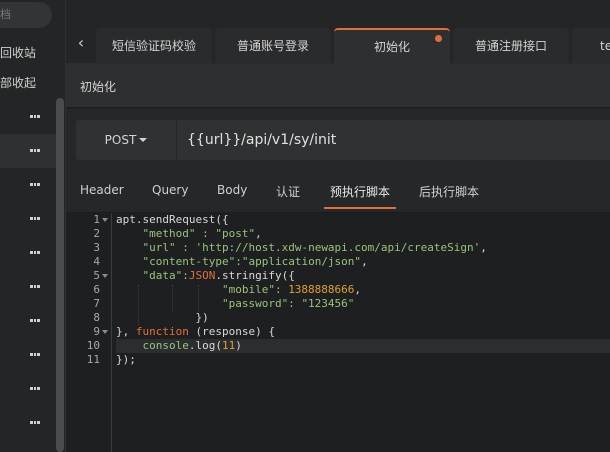 The image size is (610, 452). I want to click on sidebar-scrollbar, so click(60, 275).